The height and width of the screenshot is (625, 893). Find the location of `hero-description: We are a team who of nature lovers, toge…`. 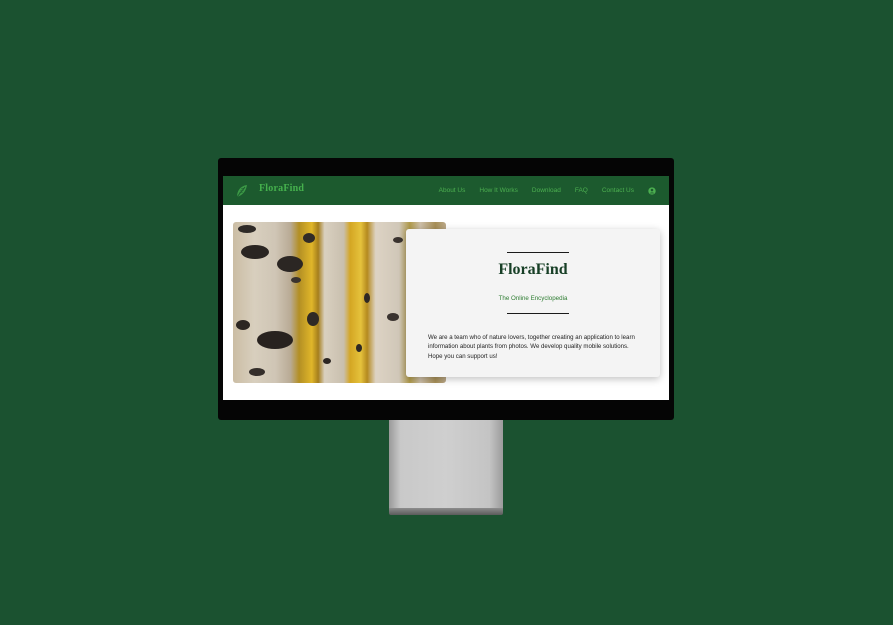

hero-description: We are a team who of nature lovers, toge… is located at coordinates (531, 347).